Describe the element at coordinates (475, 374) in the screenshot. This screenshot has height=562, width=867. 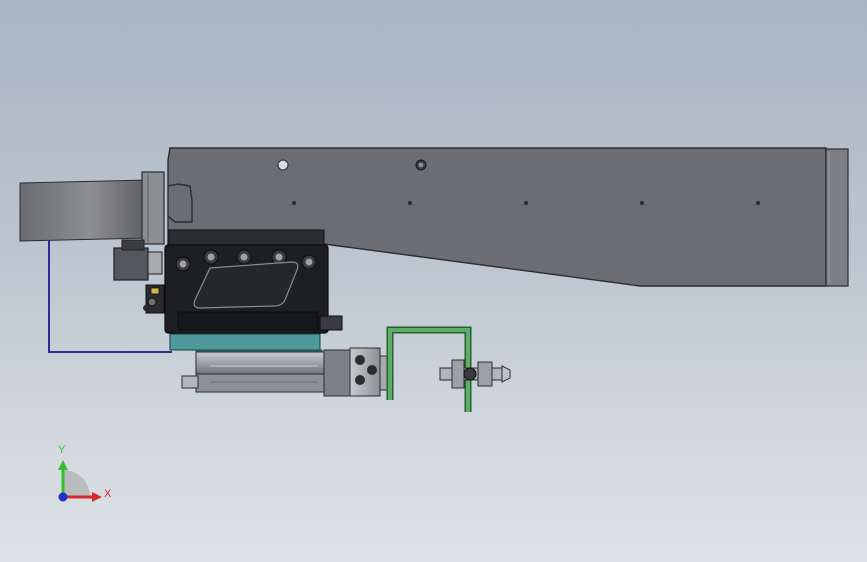
I see `rod-end-fitting` at that location.